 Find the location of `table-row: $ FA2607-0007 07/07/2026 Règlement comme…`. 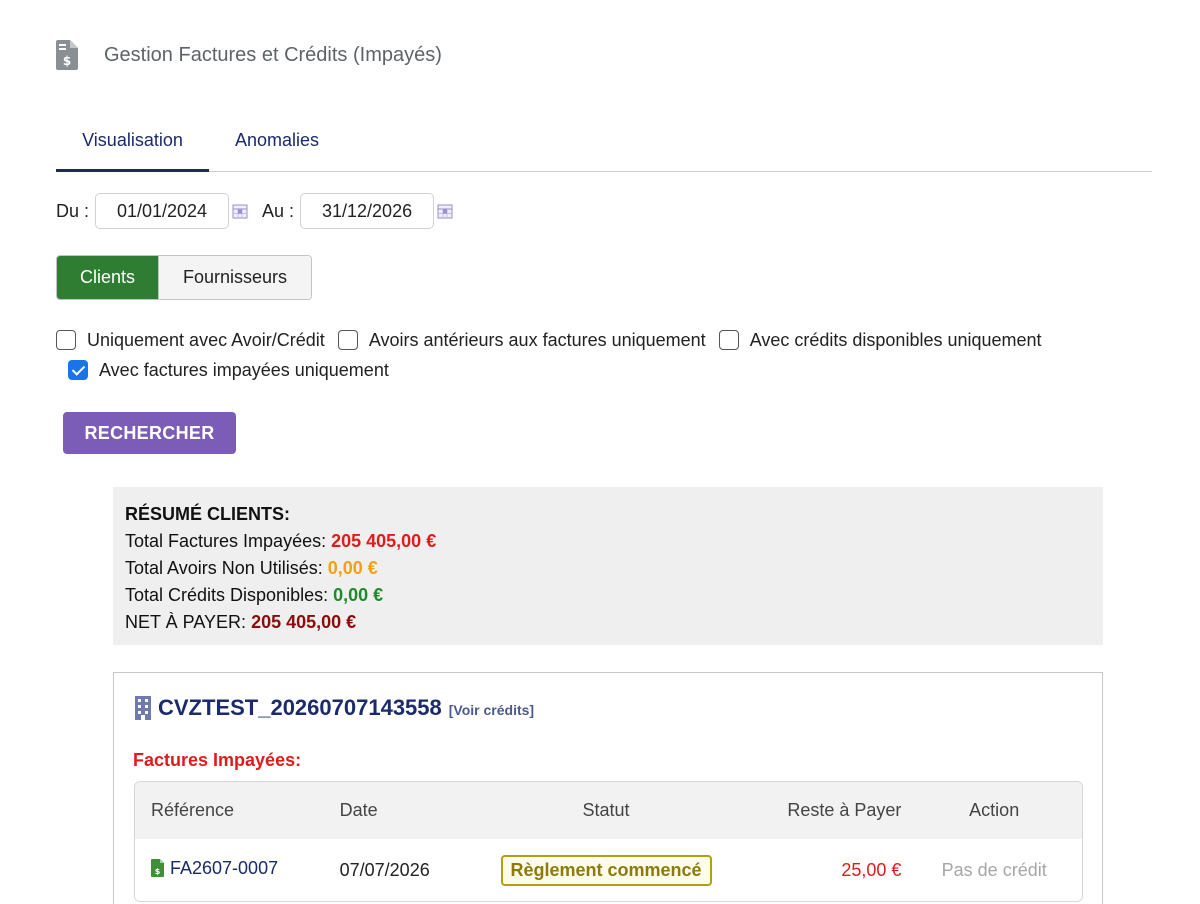

table-row: $ FA2607-0007 07/07/2026 Règlement comme… is located at coordinates (608, 870).